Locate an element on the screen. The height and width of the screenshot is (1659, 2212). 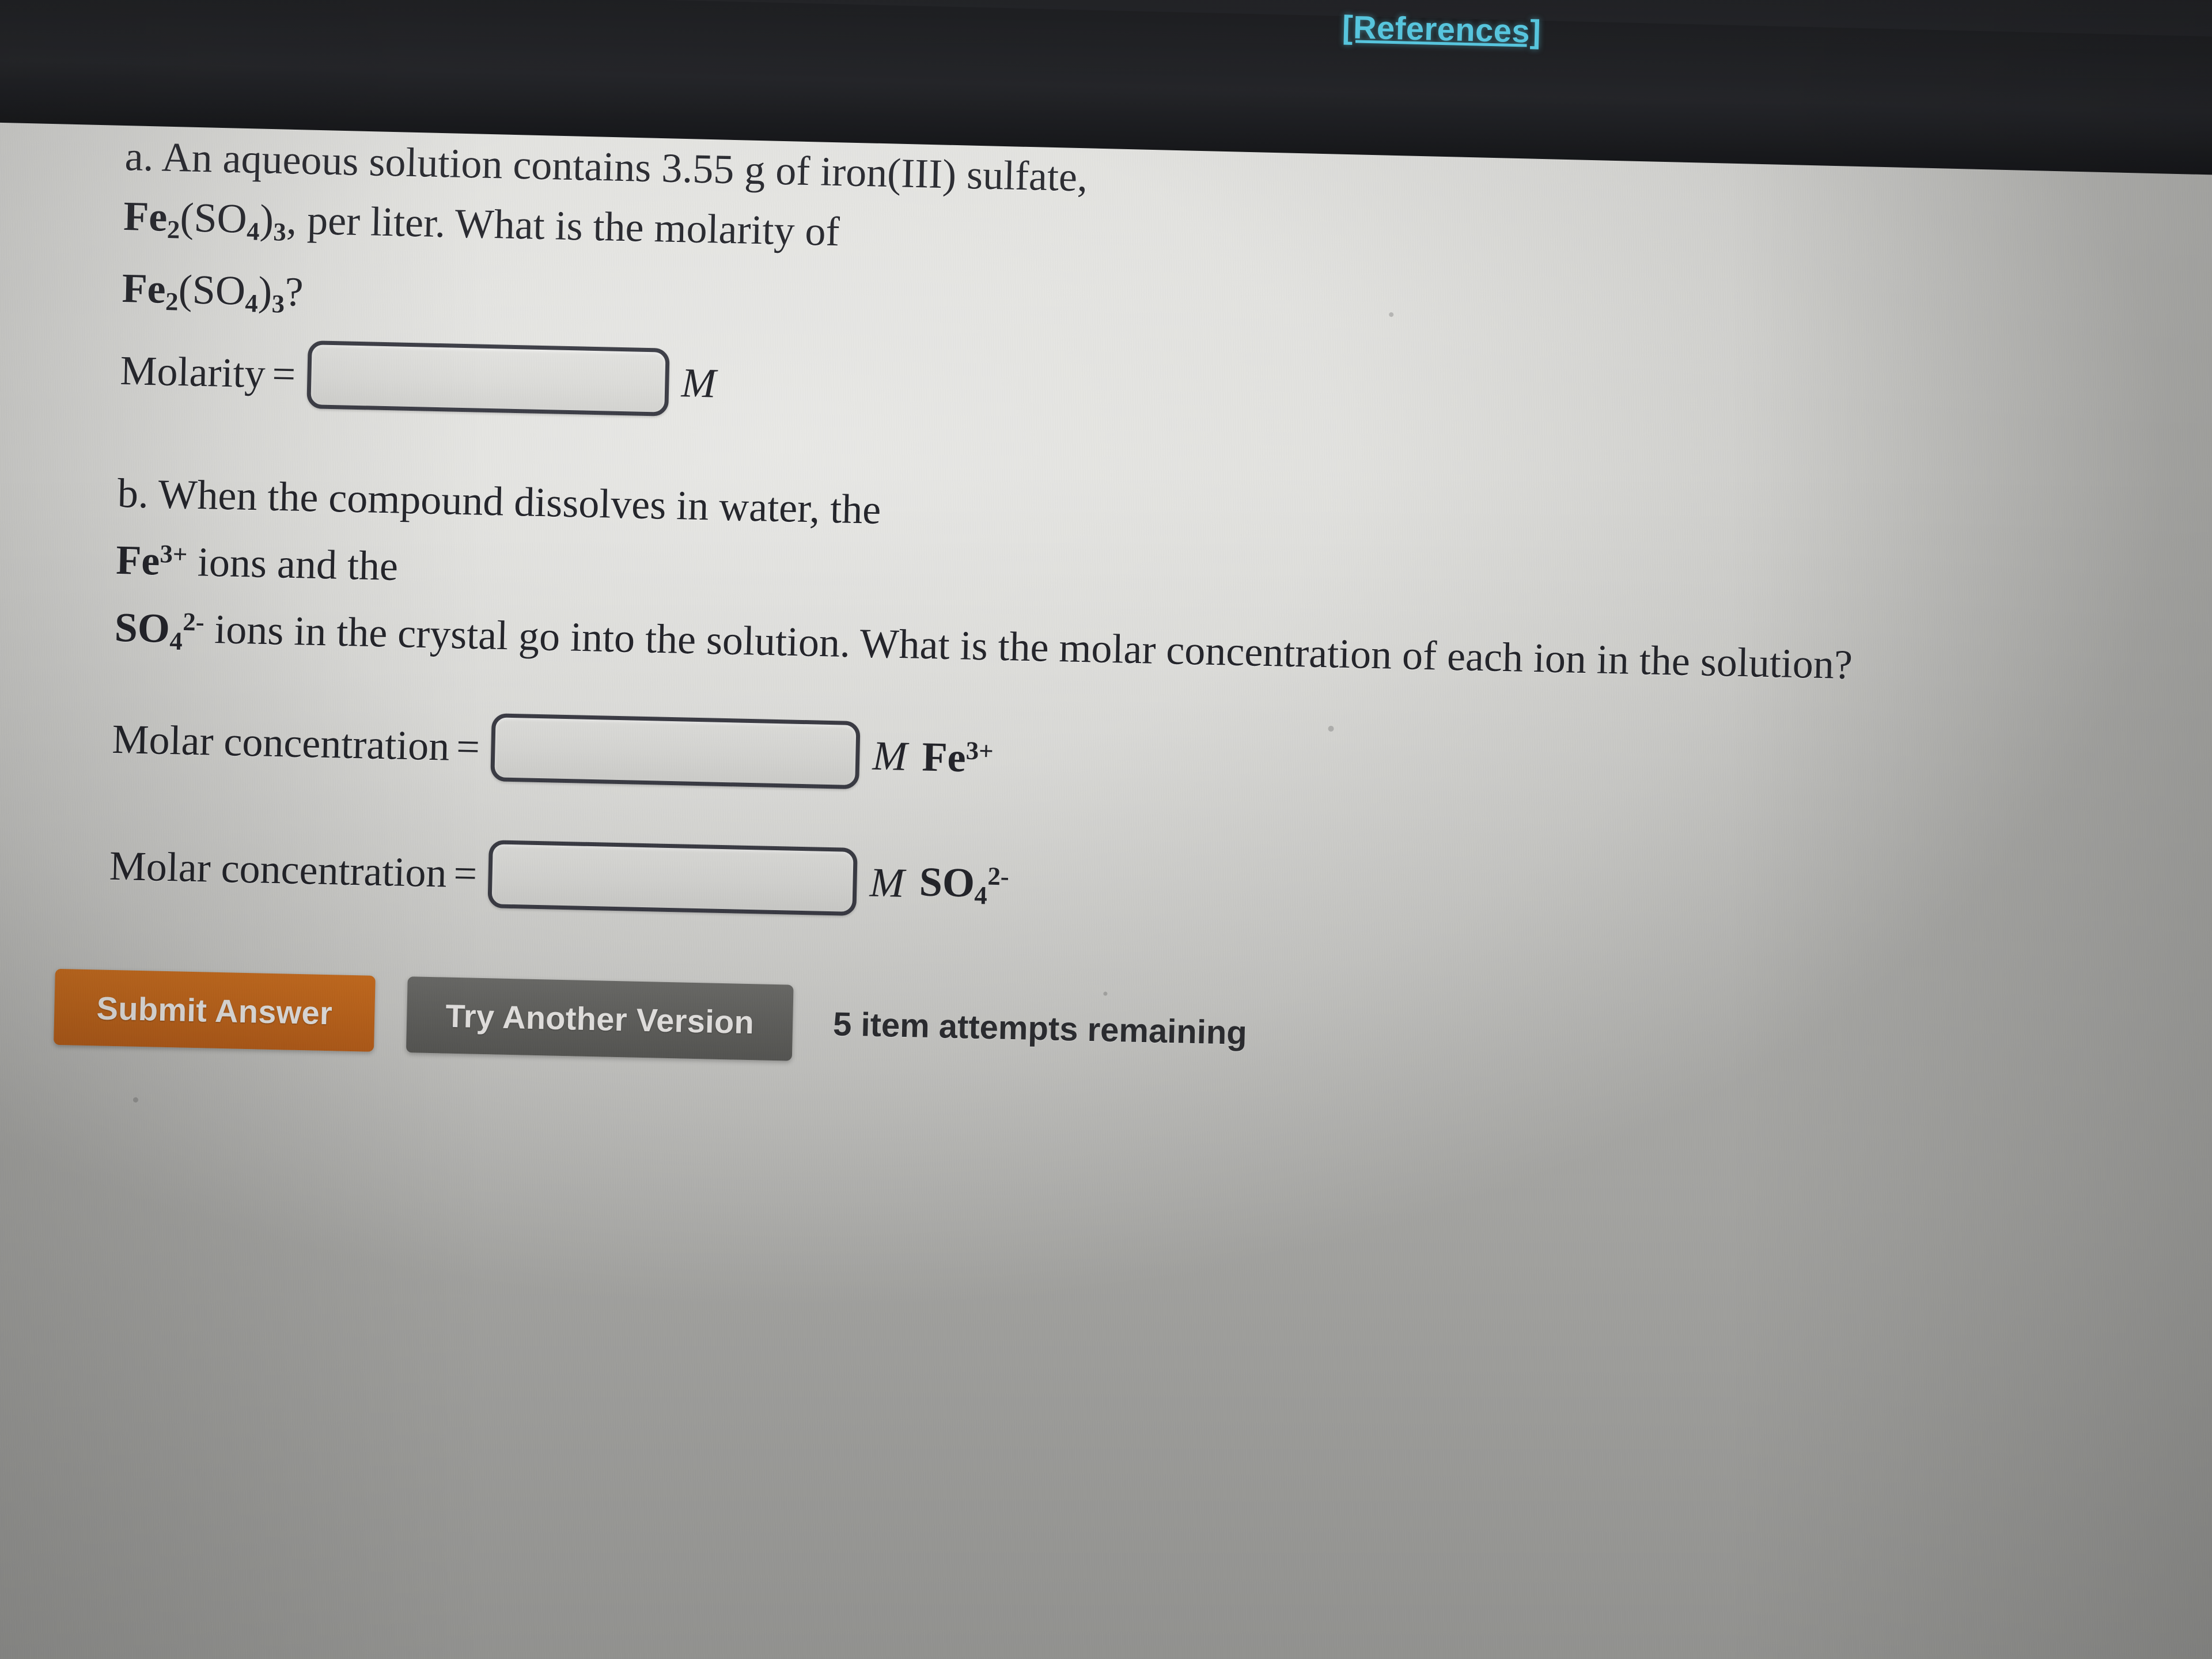
molar-concentration-so4-label: Molar concentration is located at coordinates (278, 869).